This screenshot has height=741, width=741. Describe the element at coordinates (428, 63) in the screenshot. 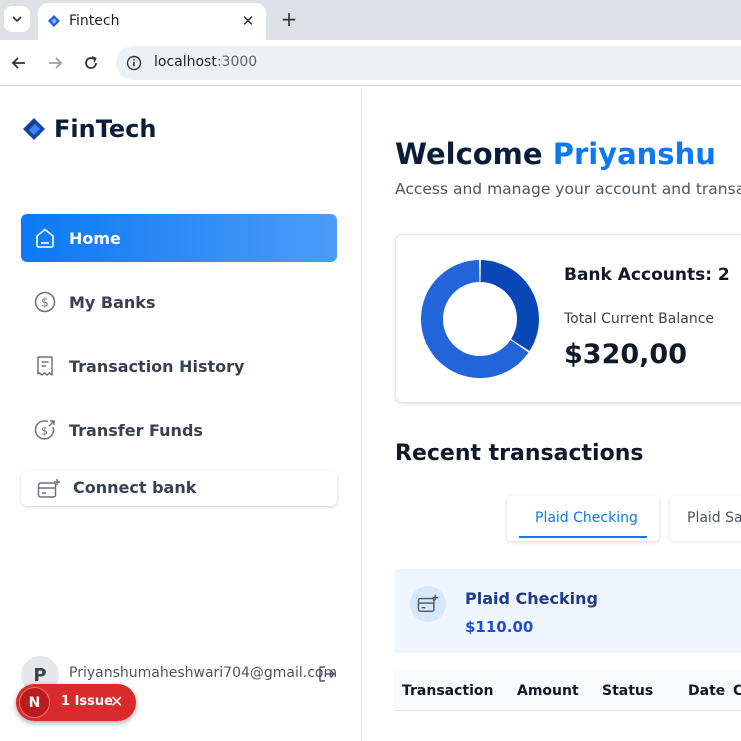

I see `address-bar: localhost:3000` at that location.